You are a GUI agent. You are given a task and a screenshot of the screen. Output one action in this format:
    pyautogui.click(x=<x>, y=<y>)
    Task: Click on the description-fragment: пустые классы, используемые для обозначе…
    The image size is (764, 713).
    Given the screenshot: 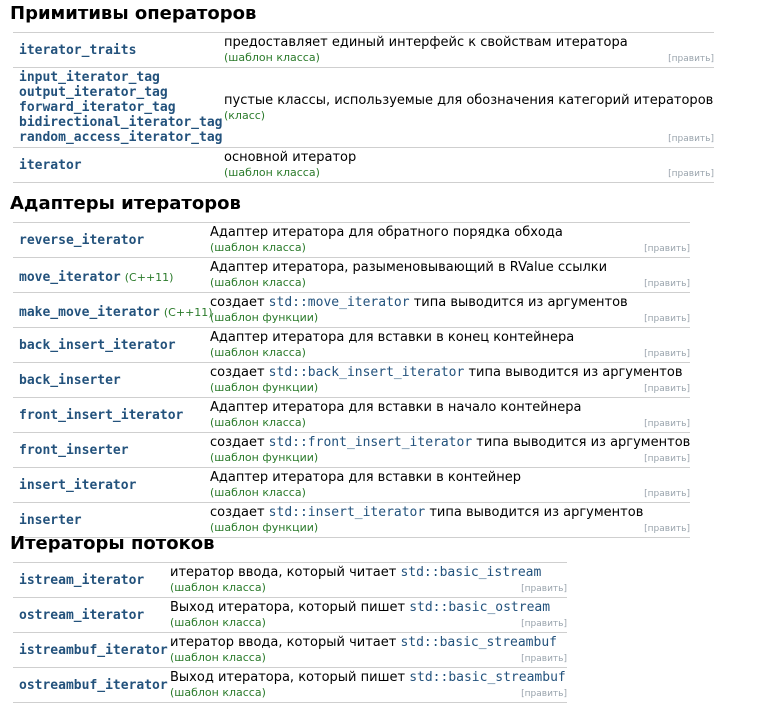 What is the action you would take?
    pyautogui.click(x=469, y=100)
    